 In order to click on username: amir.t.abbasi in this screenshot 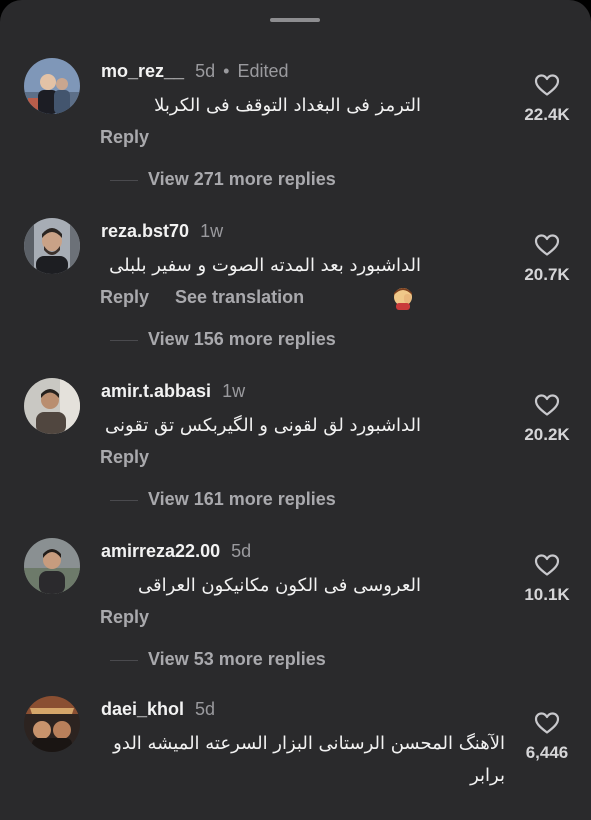, I will do `click(156, 391)`.